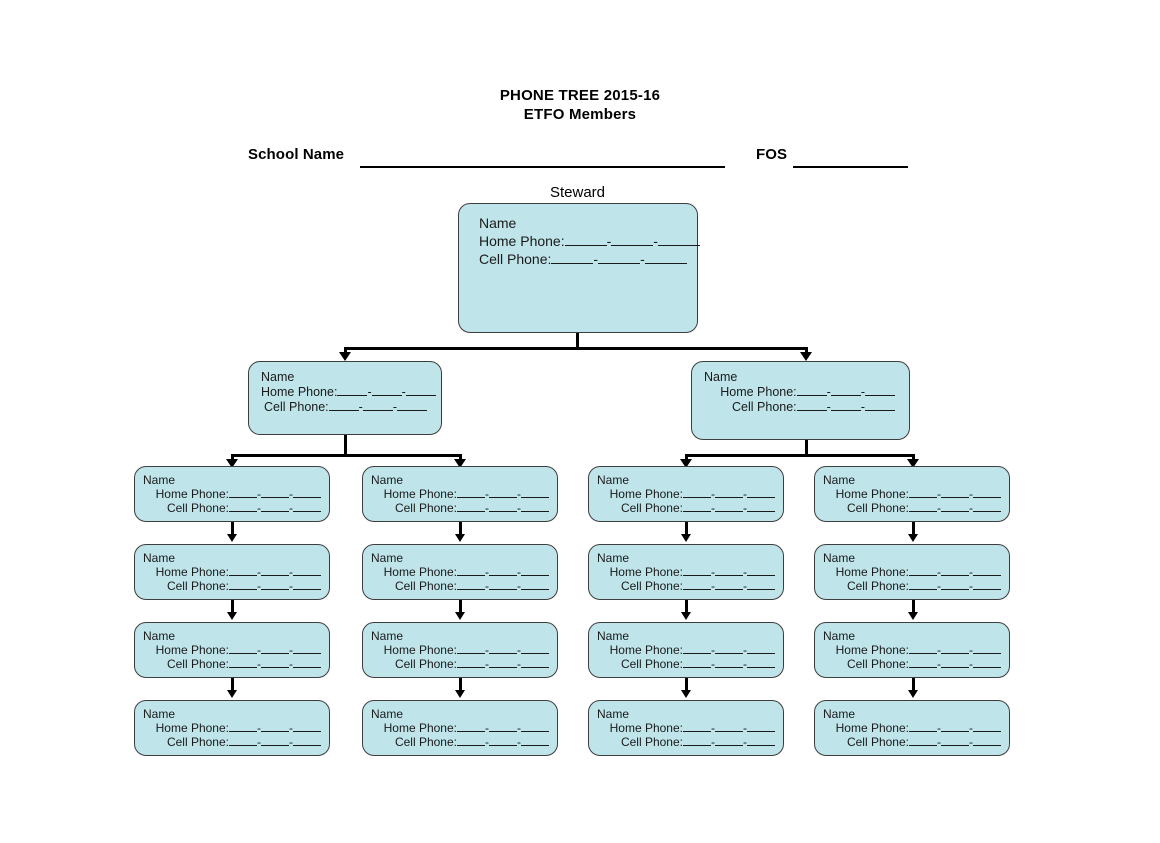 This screenshot has height=843, width=1160. I want to click on node-c1-r4: Name Home Phone: - - Cell Phone: - -, so click(232, 728).